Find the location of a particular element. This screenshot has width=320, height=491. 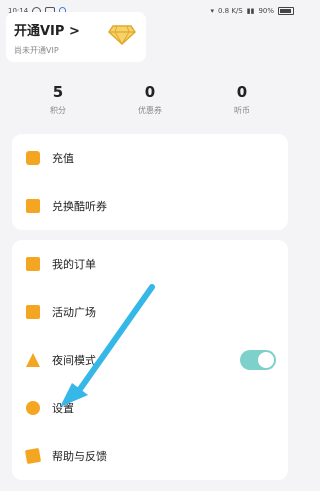

menu-item-events: 活动广场 is located at coordinates (150, 312).